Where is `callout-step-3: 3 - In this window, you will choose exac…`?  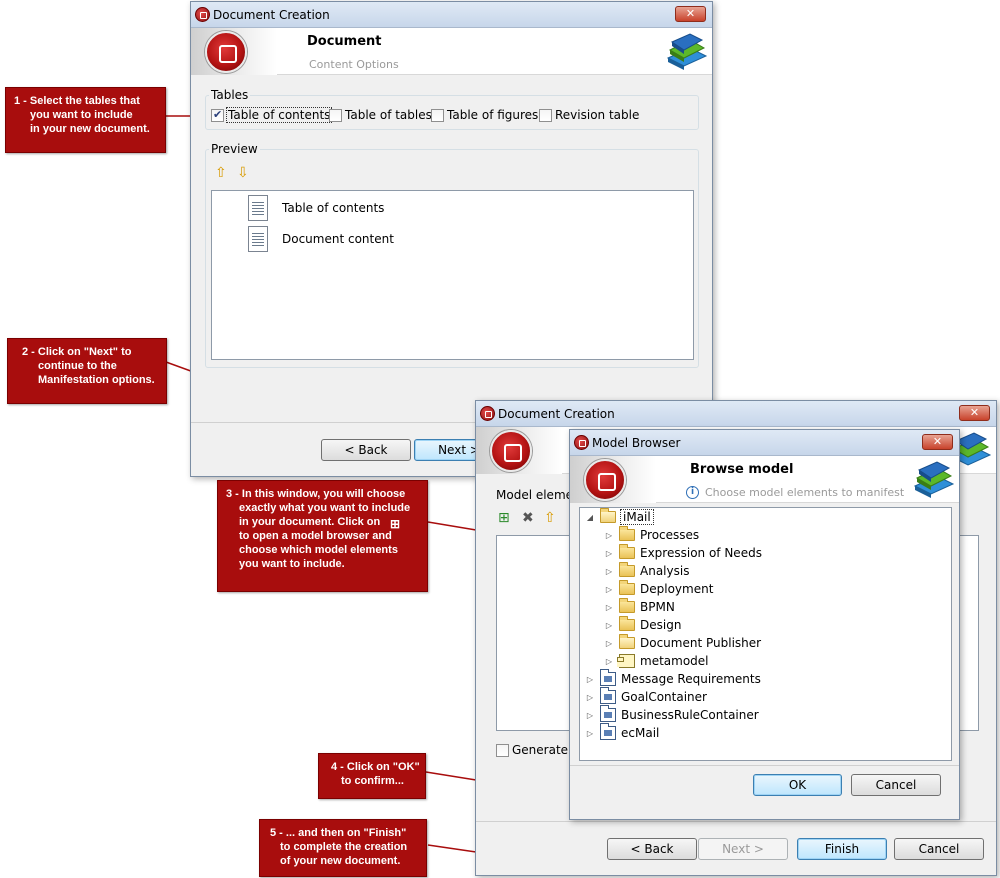 callout-step-3: 3 - In this window, you will choose exac… is located at coordinates (322, 536).